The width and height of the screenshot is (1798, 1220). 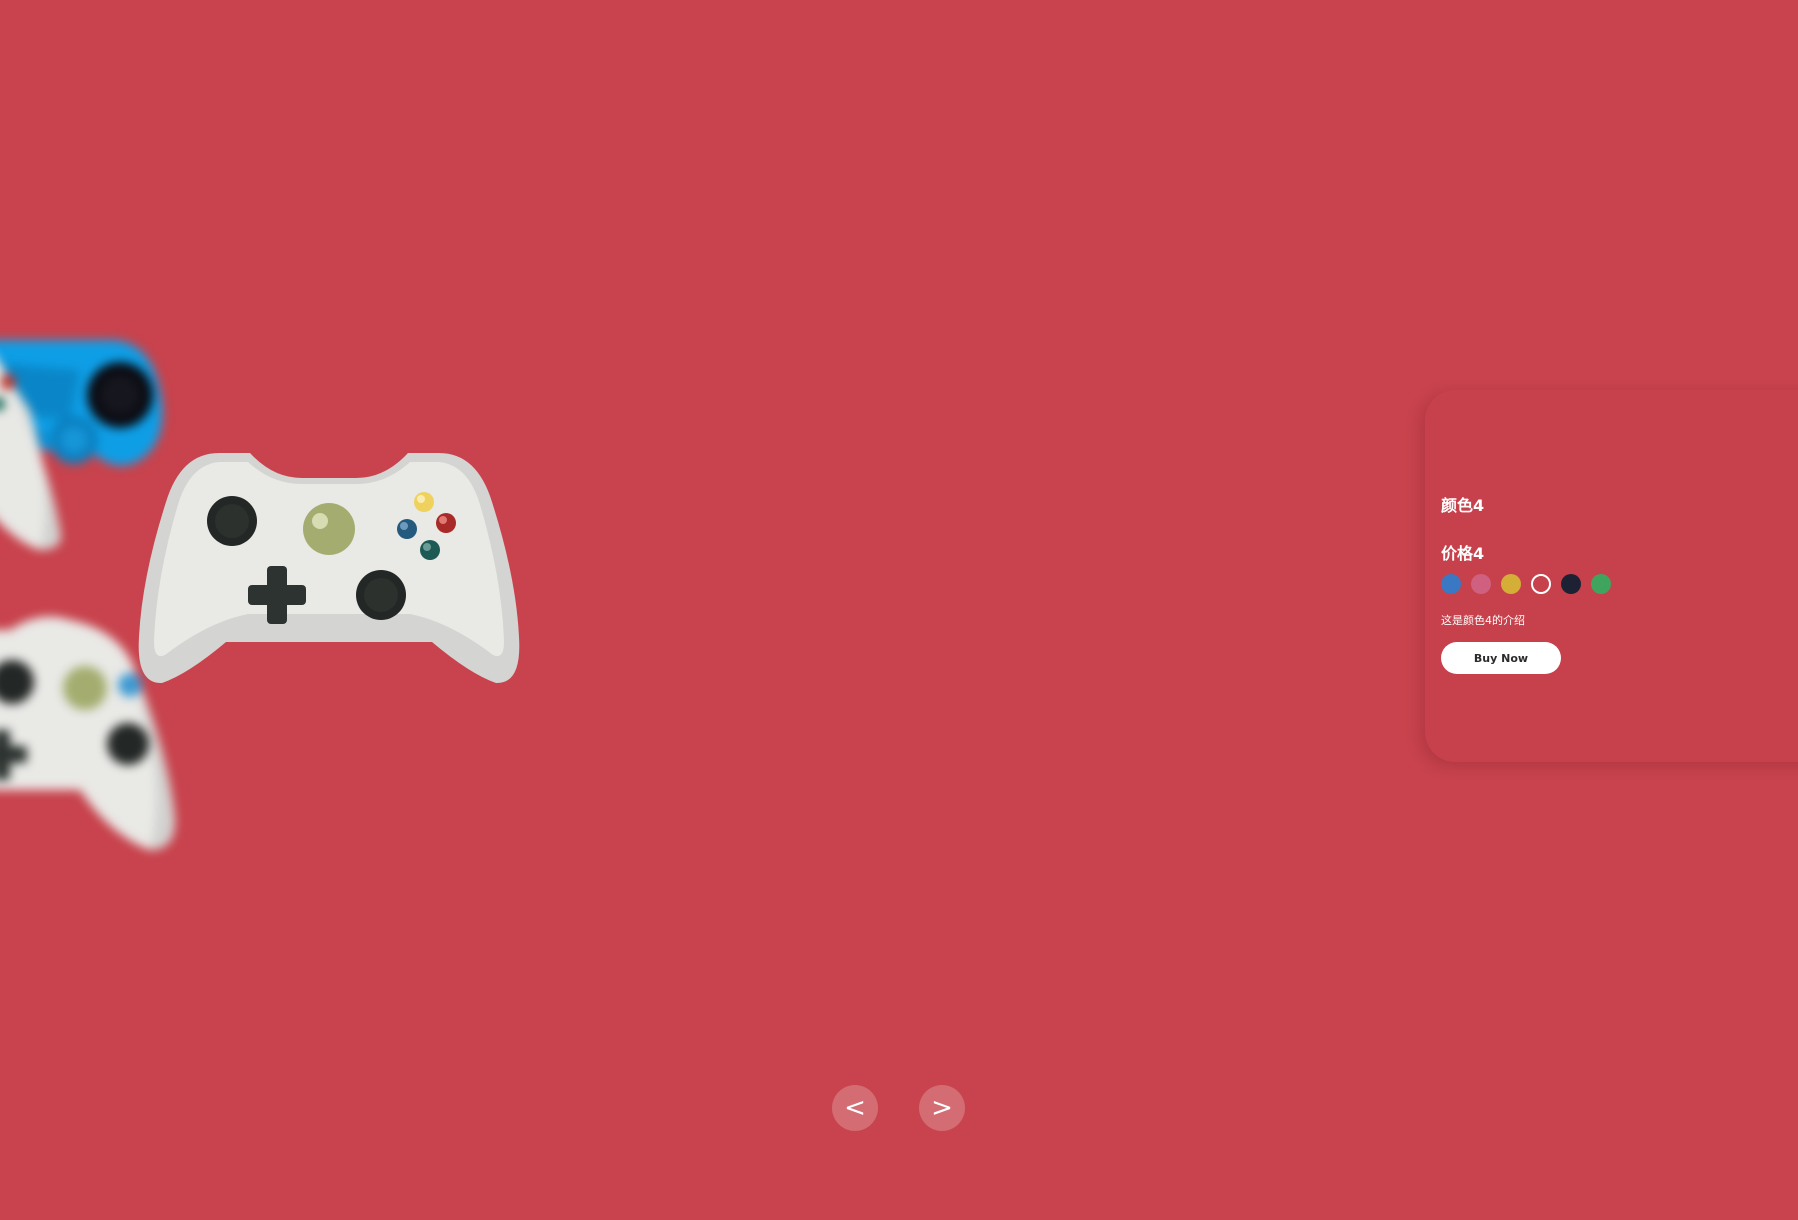 What do you see at coordinates (1511, 584) in the screenshot?
I see `color-swatch-yellow` at bounding box center [1511, 584].